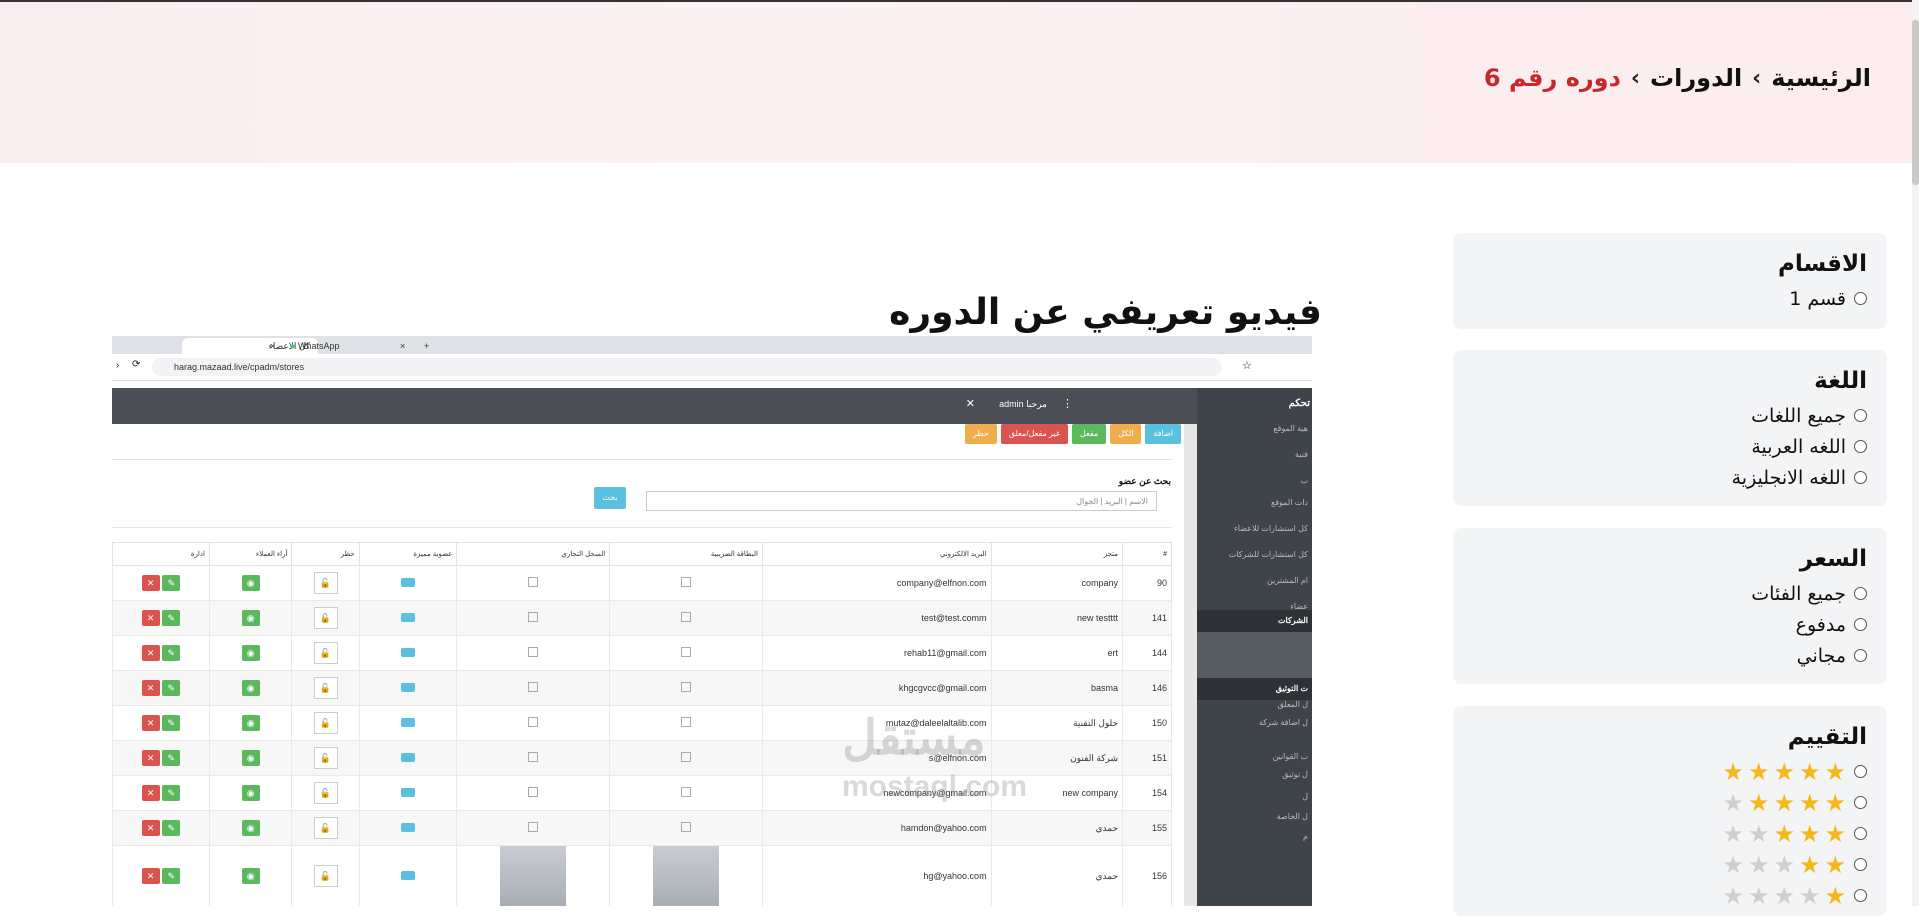 This screenshot has height=916, width=1919. Describe the element at coordinates (1290, 756) in the screenshot. I see `sidebar-item: ب القوانين` at that location.